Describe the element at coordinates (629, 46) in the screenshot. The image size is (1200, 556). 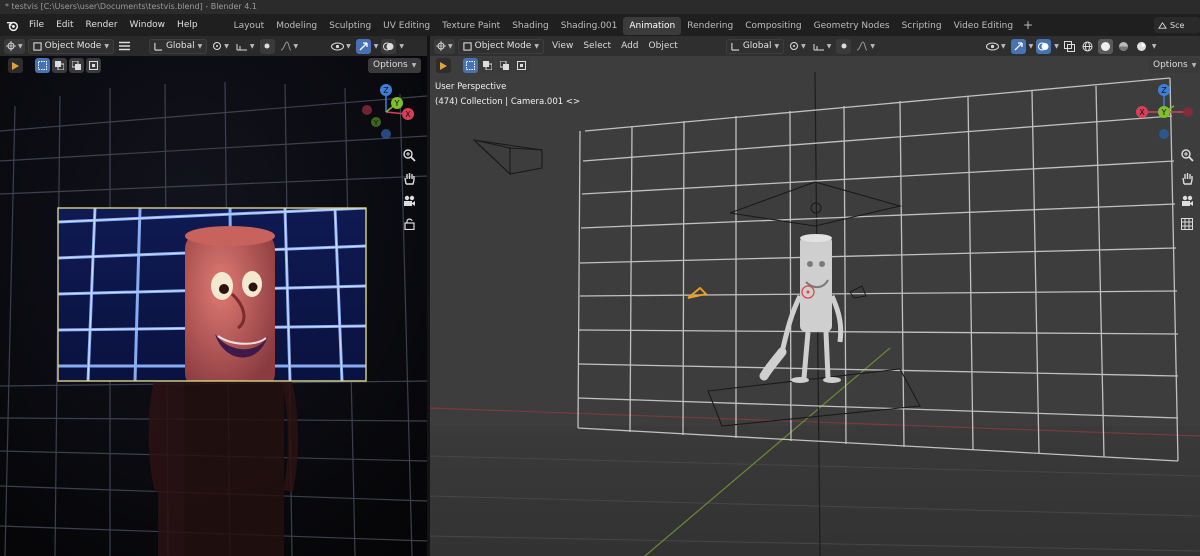
I see `menu-add: Add` at that location.